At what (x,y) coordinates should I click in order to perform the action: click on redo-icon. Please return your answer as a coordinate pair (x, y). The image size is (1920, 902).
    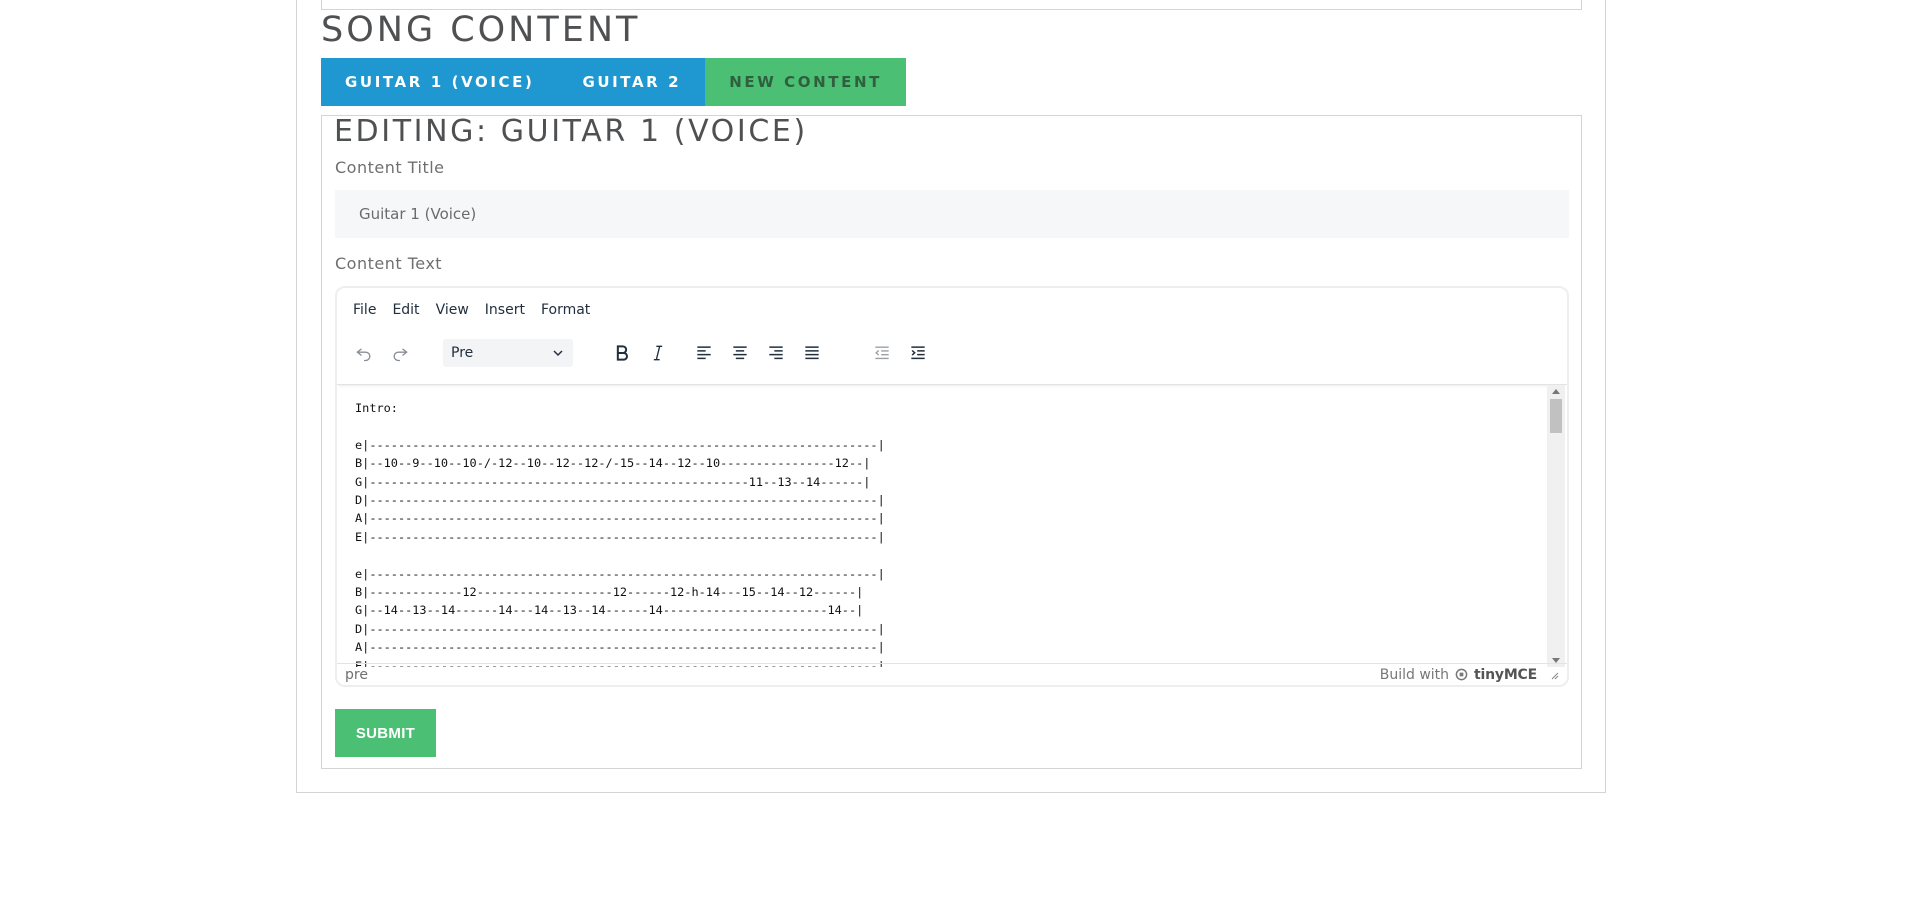
    Looking at the image, I should click on (400, 353).